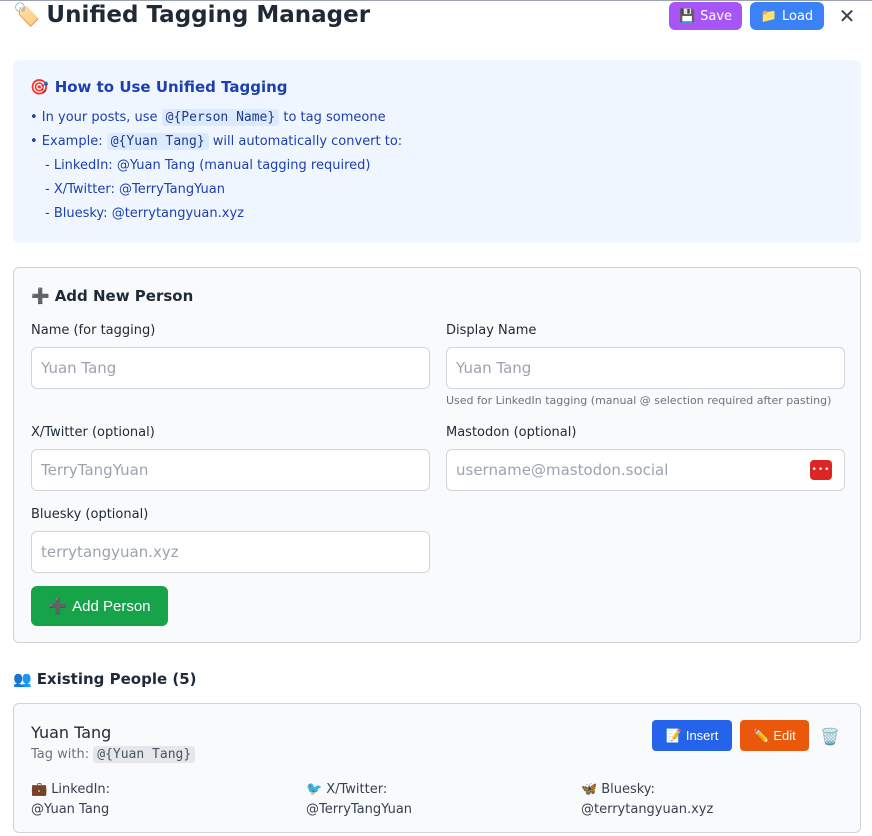 This screenshot has height=836, width=872. I want to click on how-to-title-text: How to Use Unified Tagging, so click(171, 87).